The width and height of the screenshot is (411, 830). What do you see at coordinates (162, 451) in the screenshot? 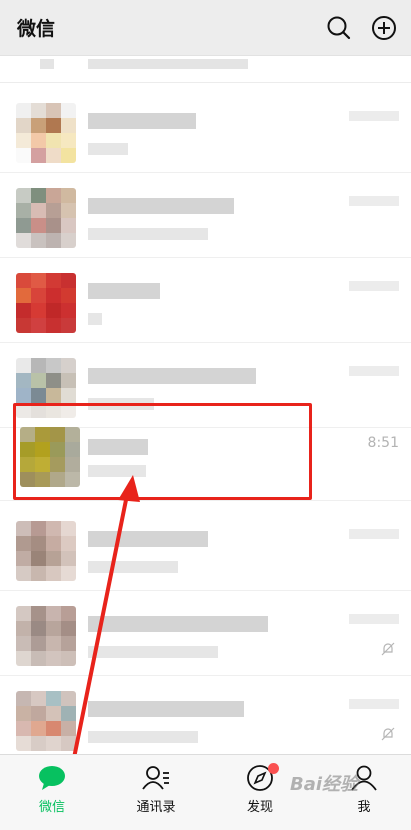
I see `highlight-box` at bounding box center [162, 451].